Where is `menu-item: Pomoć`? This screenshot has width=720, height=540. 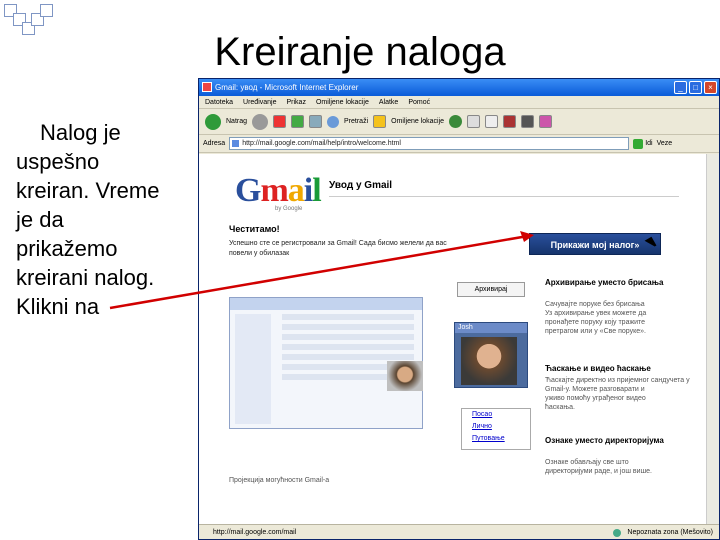
menu-item: Pomoć is located at coordinates (419, 102).